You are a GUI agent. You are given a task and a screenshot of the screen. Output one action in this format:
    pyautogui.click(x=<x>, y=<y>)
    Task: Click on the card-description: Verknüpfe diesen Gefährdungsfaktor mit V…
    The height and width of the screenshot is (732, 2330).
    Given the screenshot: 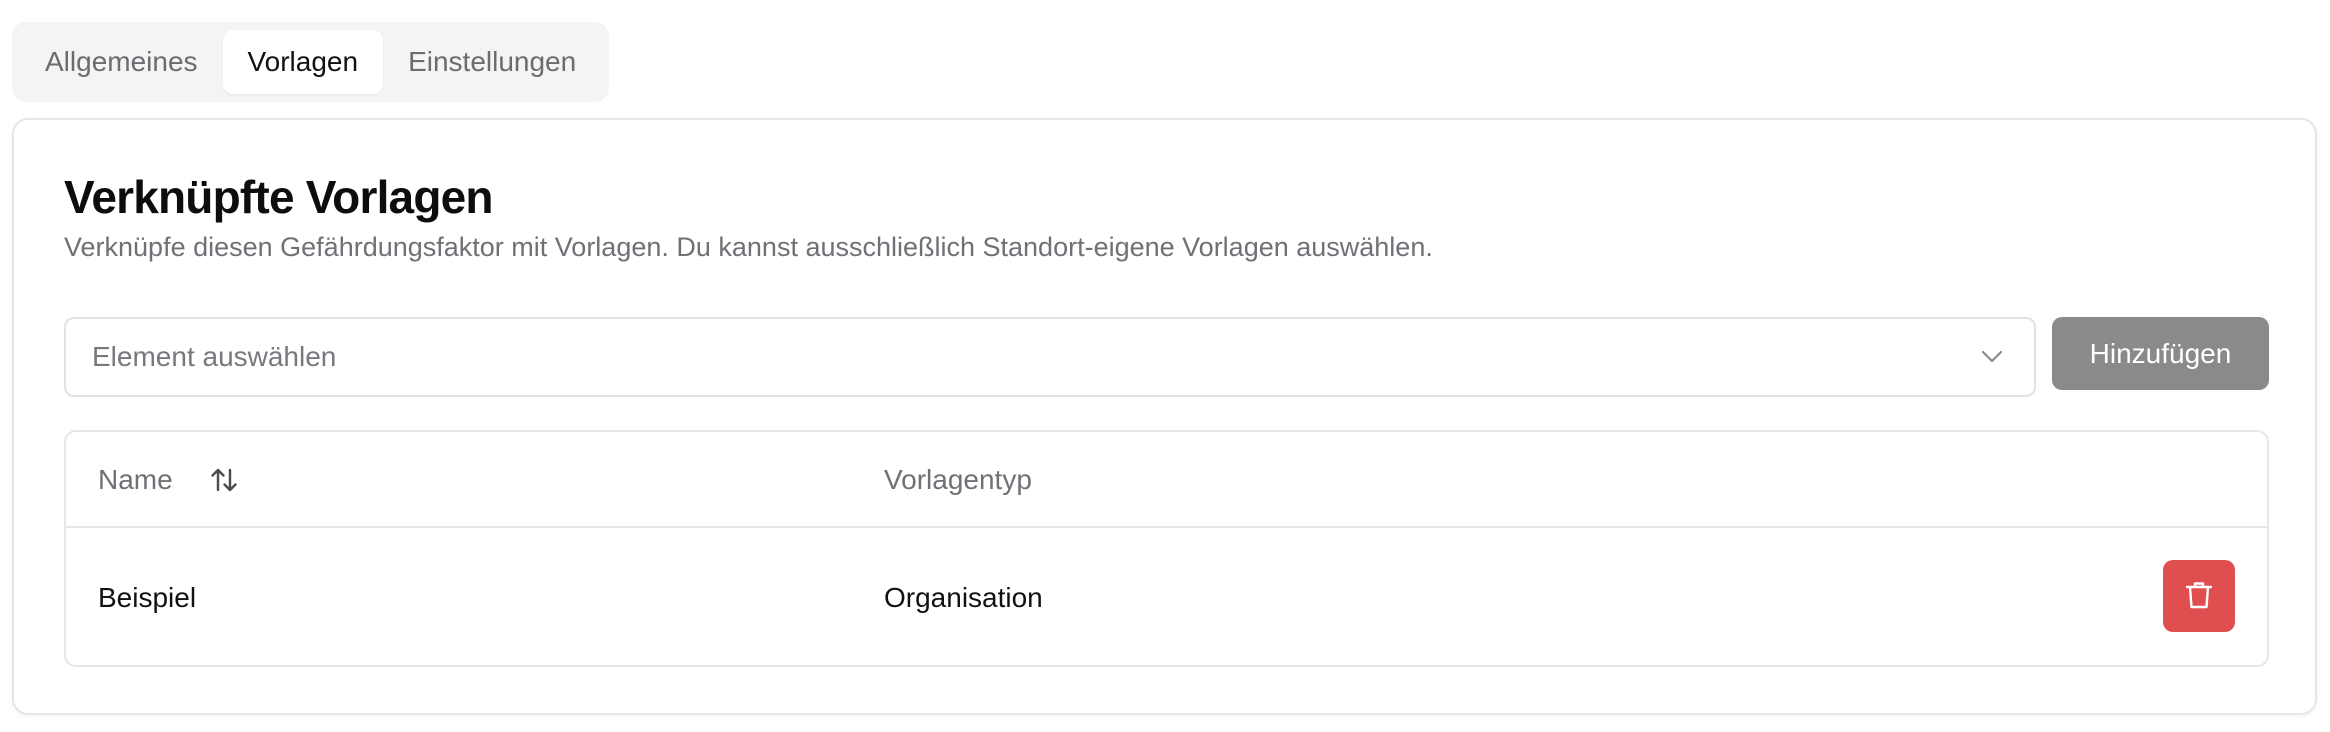 What is the action you would take?
    pyautogui.click(x=748, y=247)
    